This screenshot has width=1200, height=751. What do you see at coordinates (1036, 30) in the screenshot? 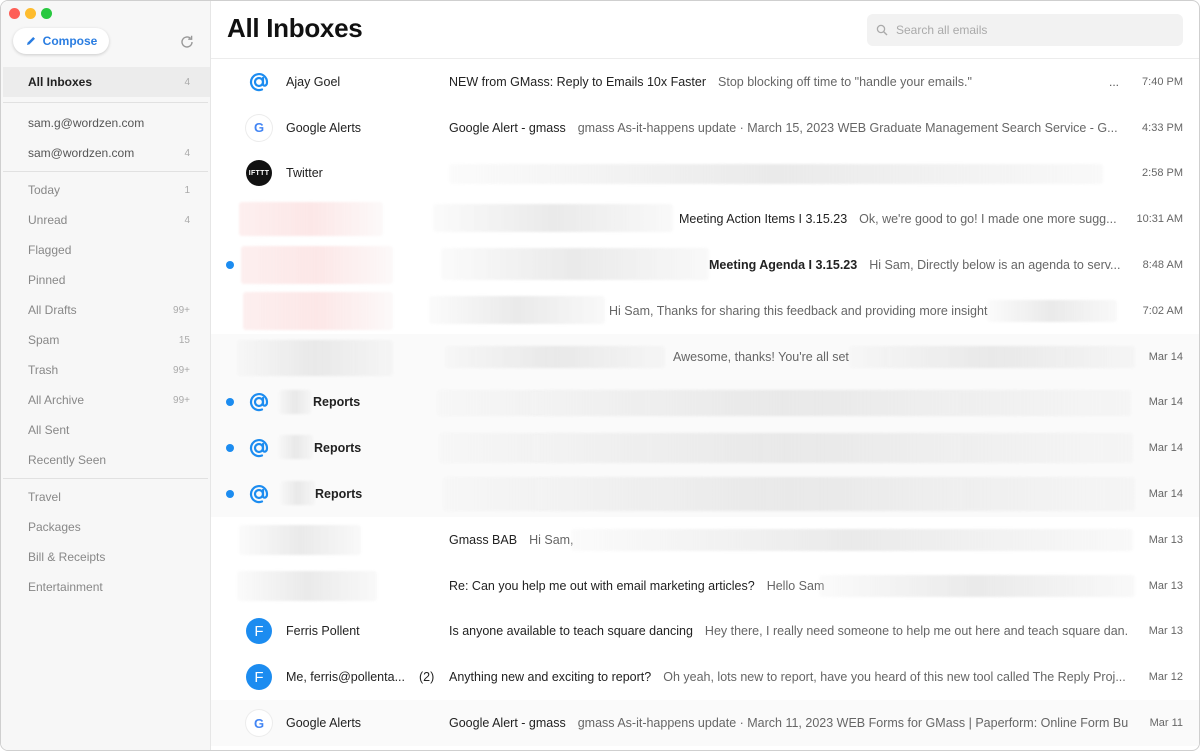
I see `search-input` at bounding box center [1036, 30].